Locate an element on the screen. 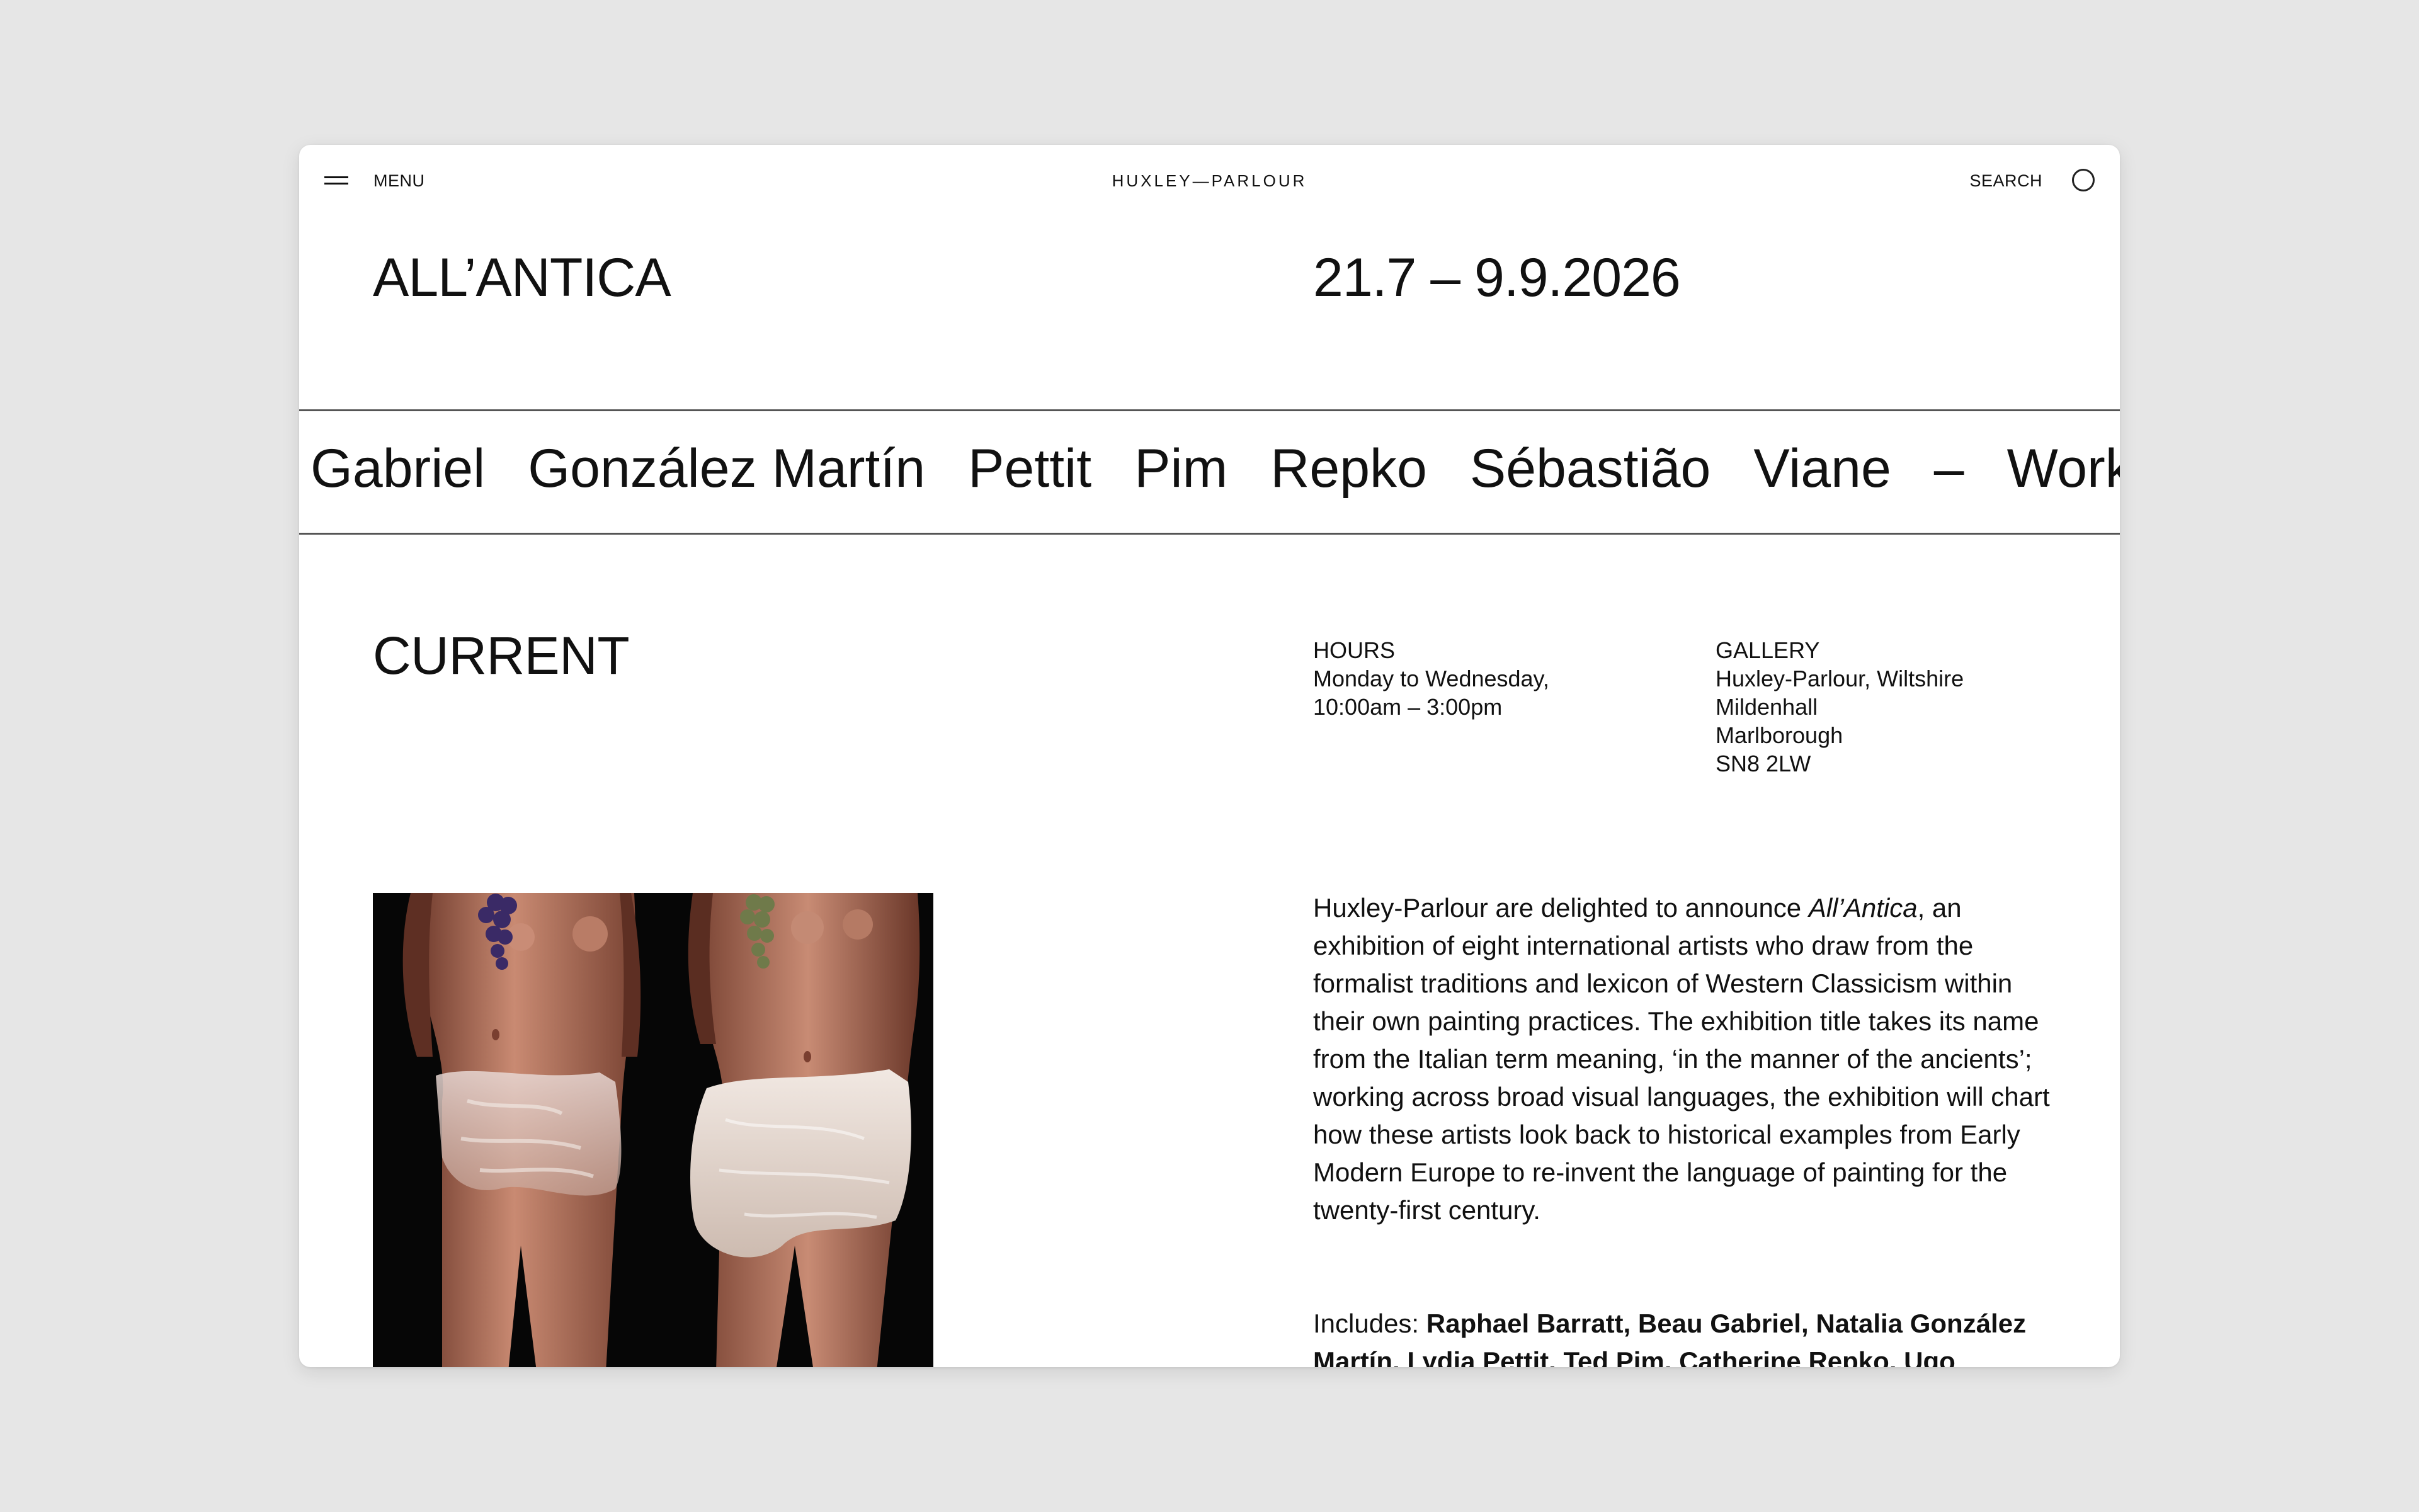 The image size is (2419, 1512). exhibition-title: ALL’ANTICA is located at coordinates (522, 277).